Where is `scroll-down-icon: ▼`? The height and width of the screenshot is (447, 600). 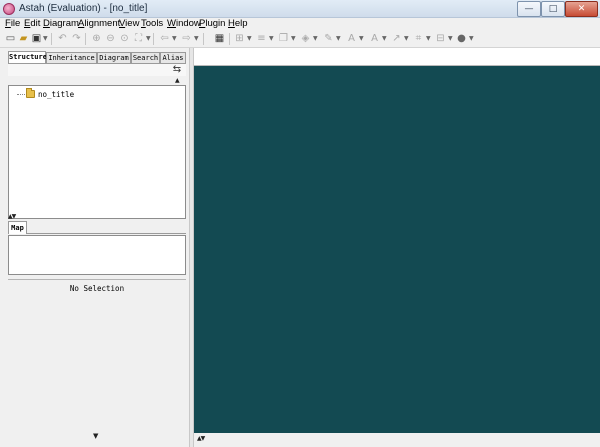
scroll-down-icon: ▼ is located at coordinates (95, 436).